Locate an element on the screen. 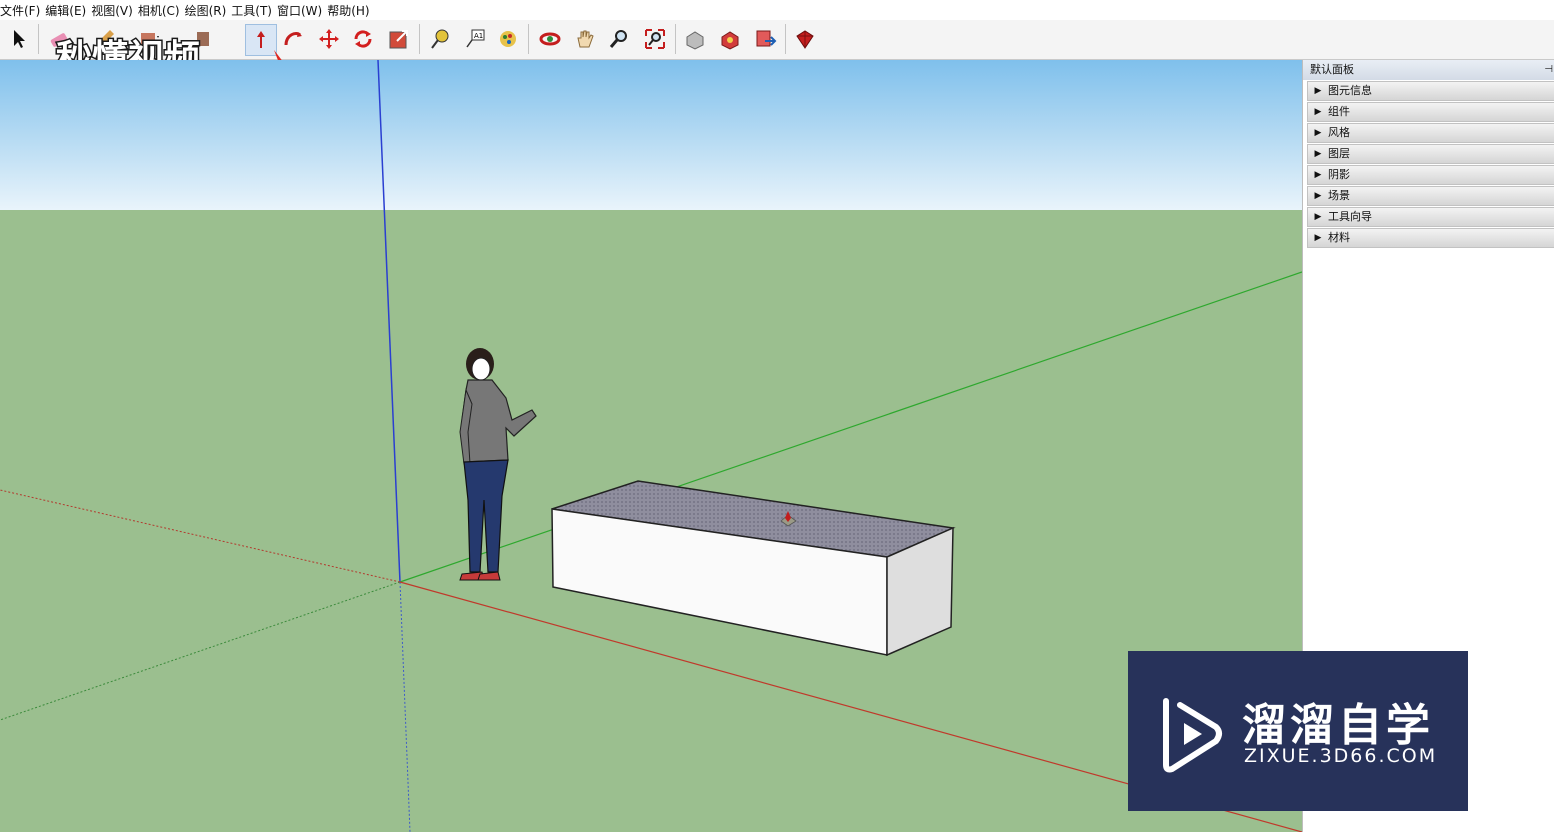 The width and height of the screenshot is (1554, 832). zoom-extents-icon is located at coordinates (655, 39).